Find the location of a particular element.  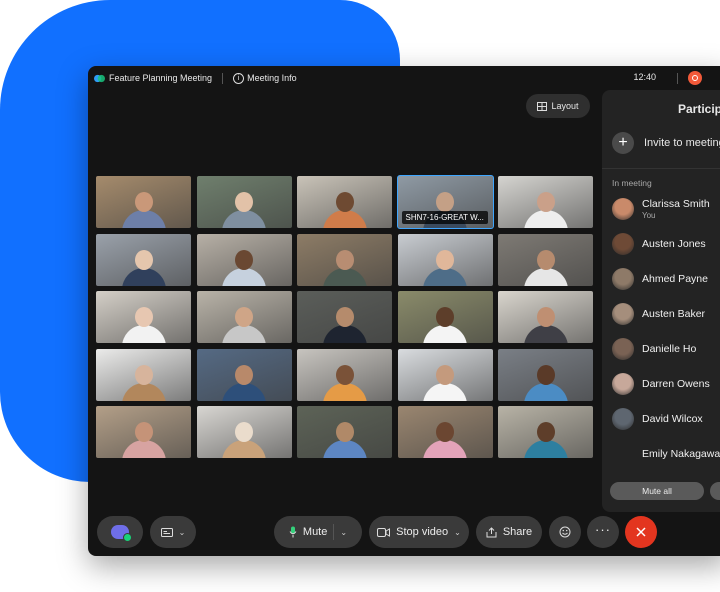

invite-button: + Invite to meeting is located at coordinates (666, 143).